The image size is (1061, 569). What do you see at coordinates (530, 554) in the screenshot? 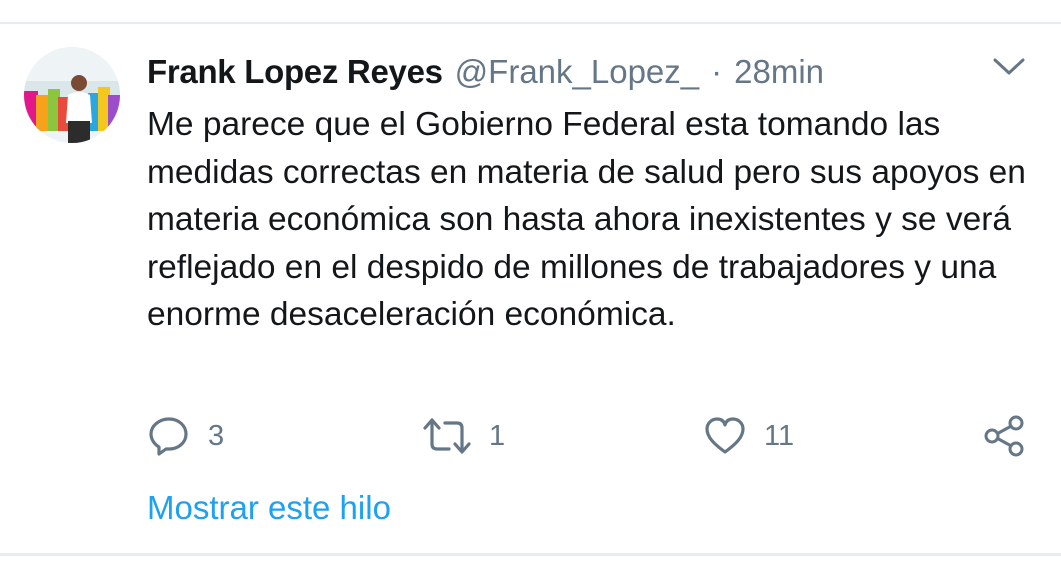
I see `bottom-divider` at bounding box center [530, 554].